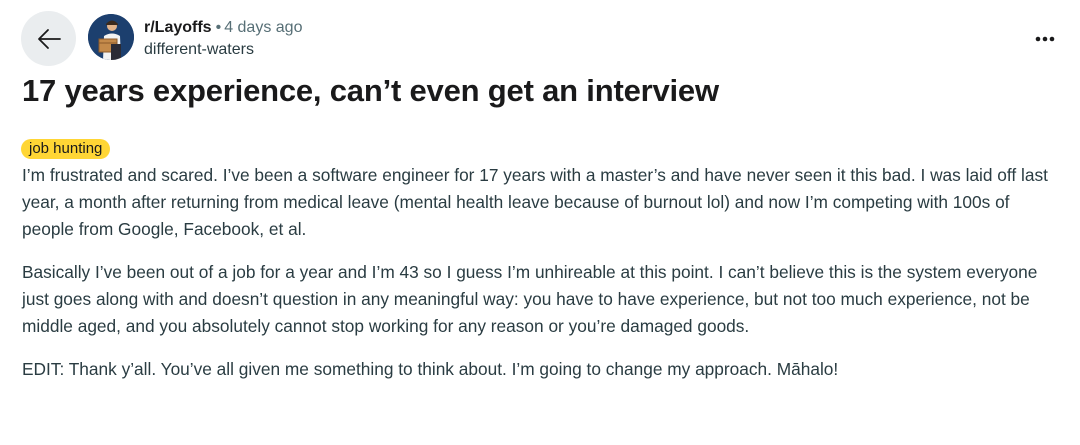 This screenshot has width=1080, height=445. I want to click on post-age: 4 days ago, so click(263, 27).